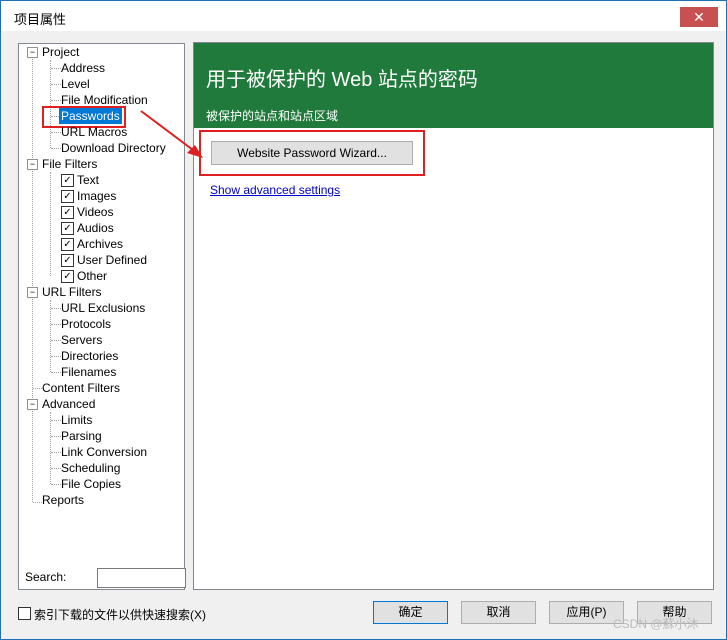 The height and width of the screenshot is (640, 727). Describe the element at coordinates (67, 196) in the screenshot. I see `checkbox-images: ✓` at that location.